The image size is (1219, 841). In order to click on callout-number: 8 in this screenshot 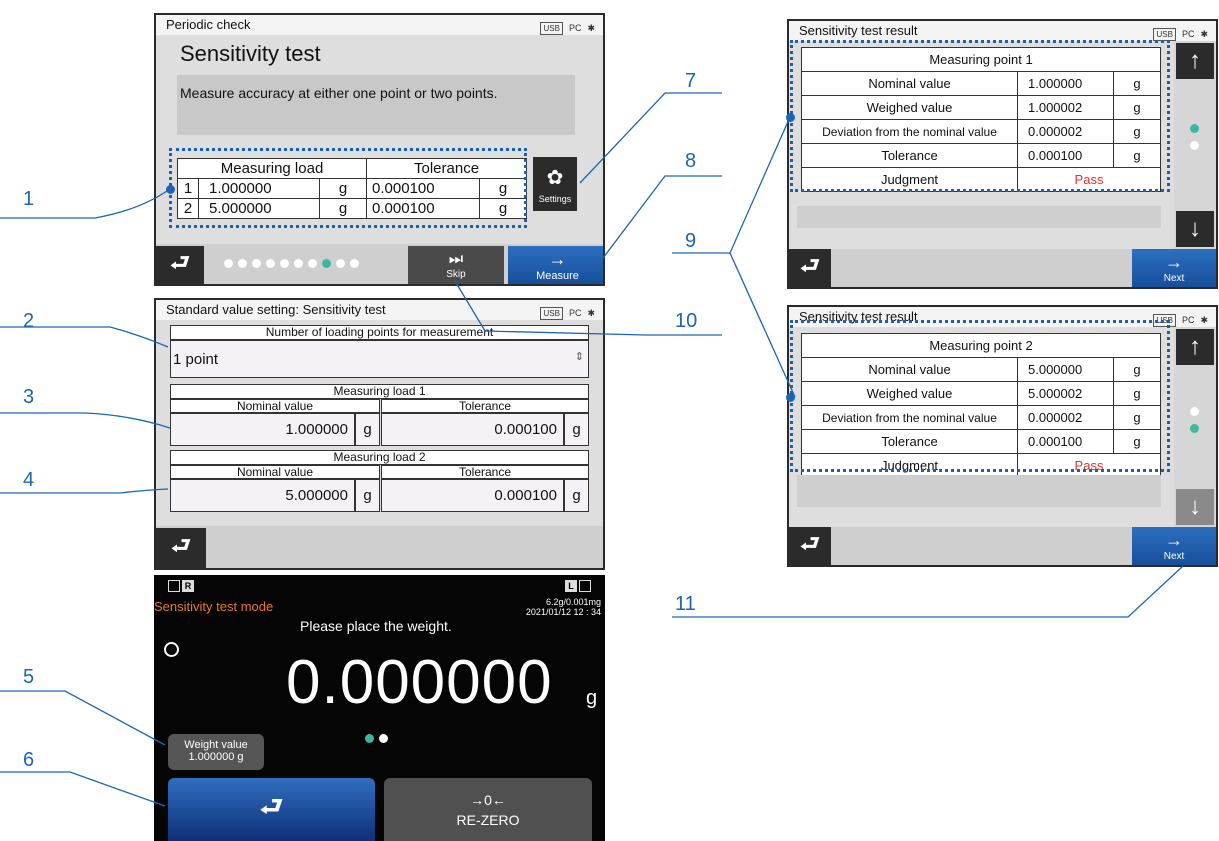, I will do `click(691, 161)`.